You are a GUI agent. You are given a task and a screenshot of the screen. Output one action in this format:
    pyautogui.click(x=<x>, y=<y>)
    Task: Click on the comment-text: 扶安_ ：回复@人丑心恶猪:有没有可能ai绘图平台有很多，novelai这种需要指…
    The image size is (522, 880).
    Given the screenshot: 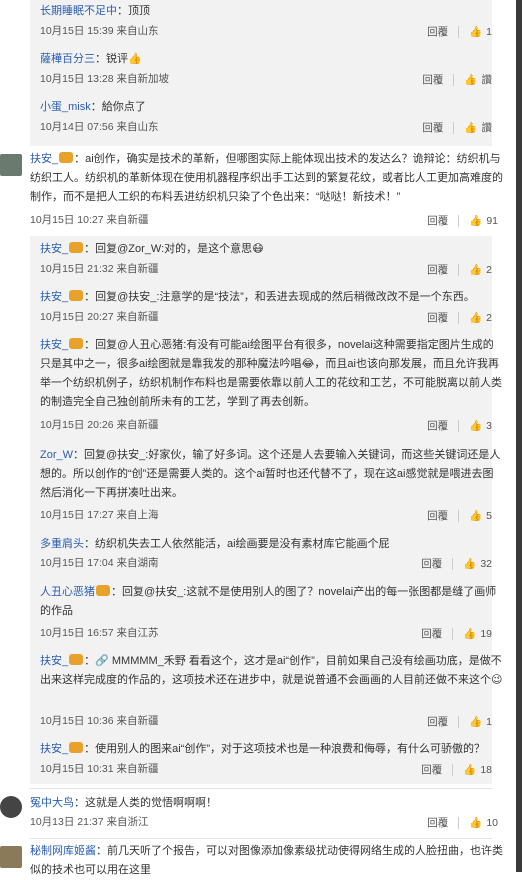 What is the action you would take?
    pyautogui.click(x=271, y=373)
    